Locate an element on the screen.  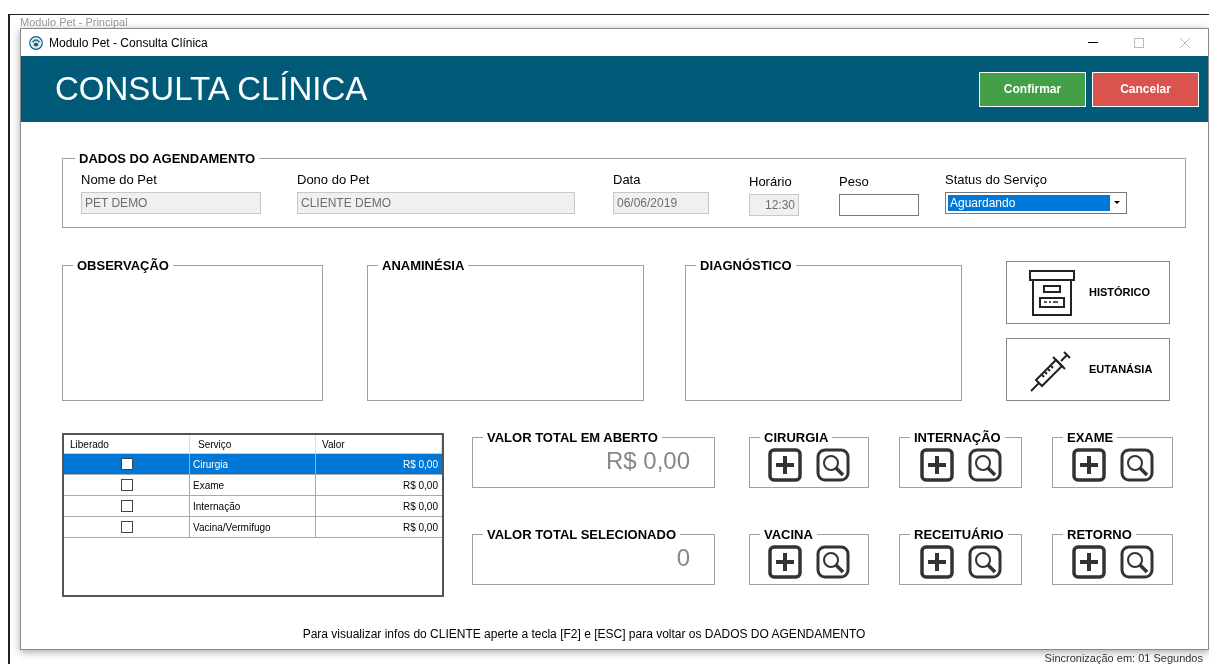
column-header: Liberado is located at coordinates (127, 444).